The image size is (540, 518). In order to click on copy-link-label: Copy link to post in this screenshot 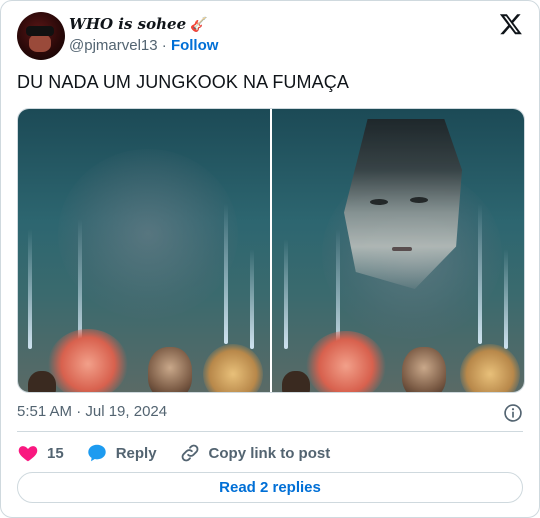, I will do `click(269, 453)`.